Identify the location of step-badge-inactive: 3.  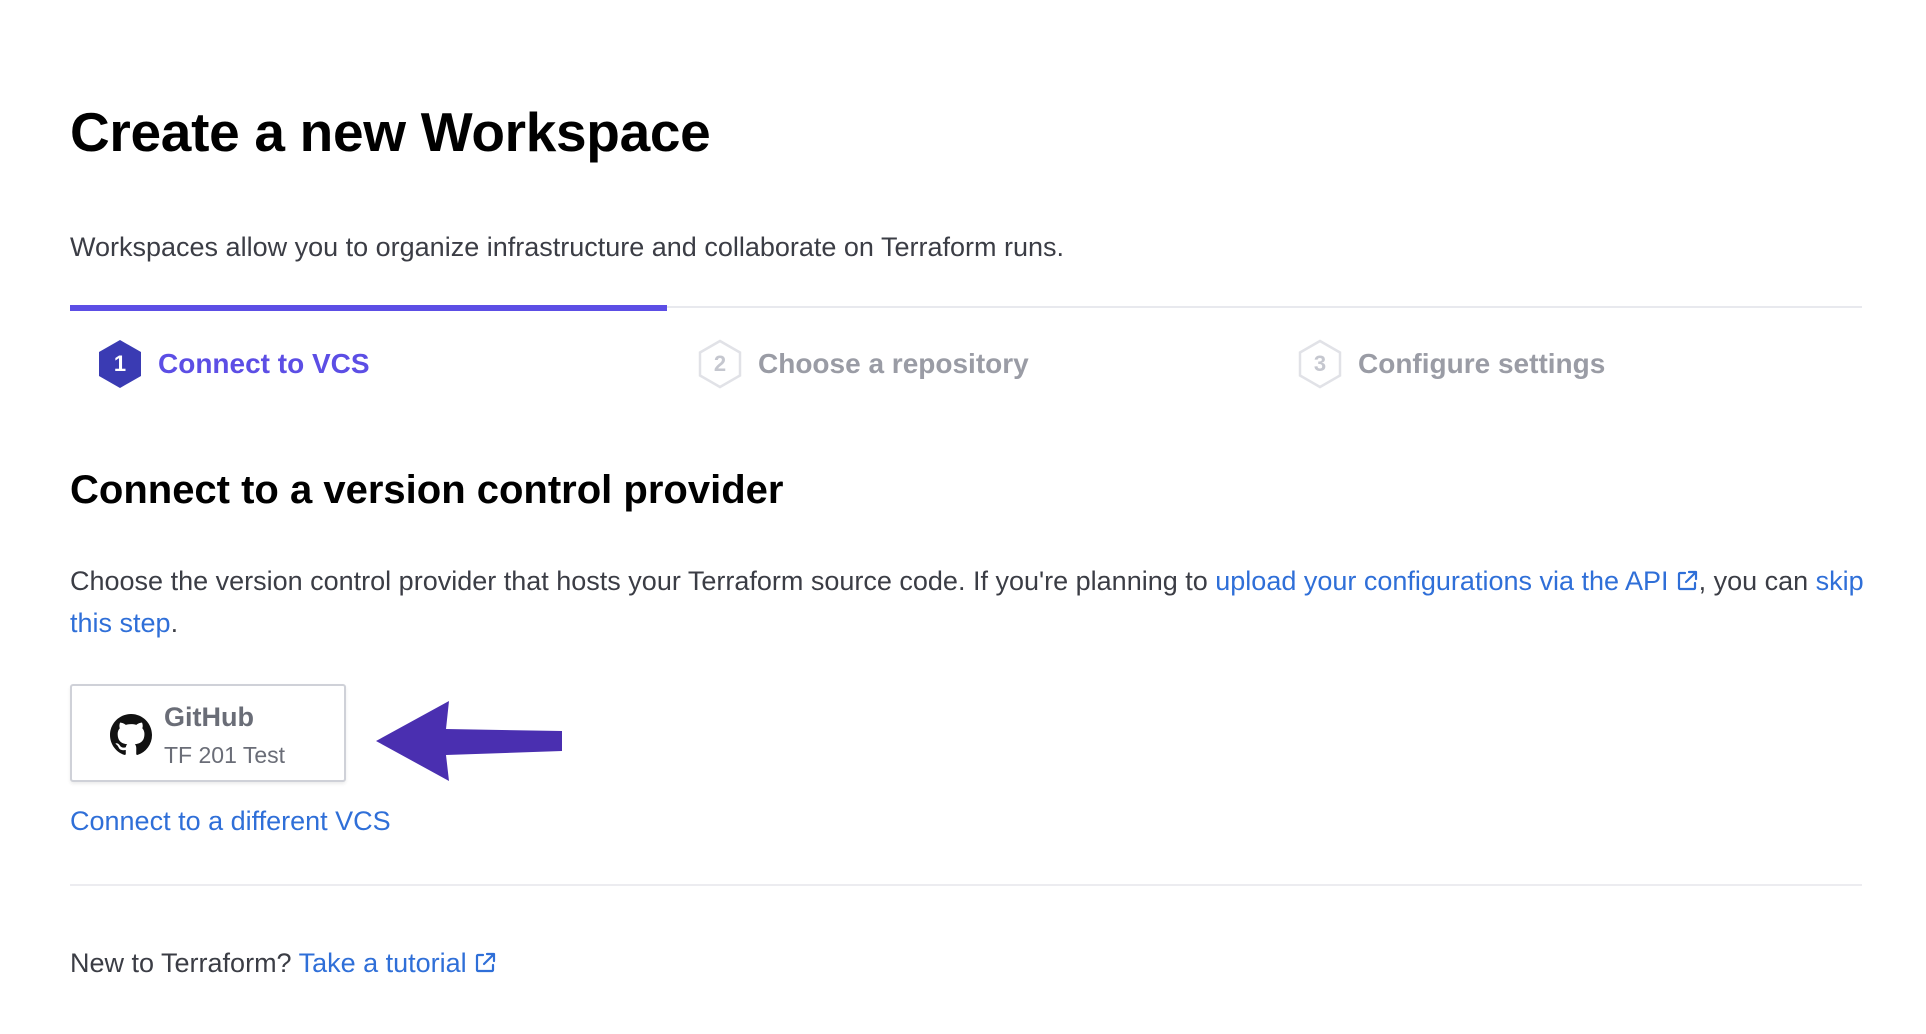
(1320, 364).